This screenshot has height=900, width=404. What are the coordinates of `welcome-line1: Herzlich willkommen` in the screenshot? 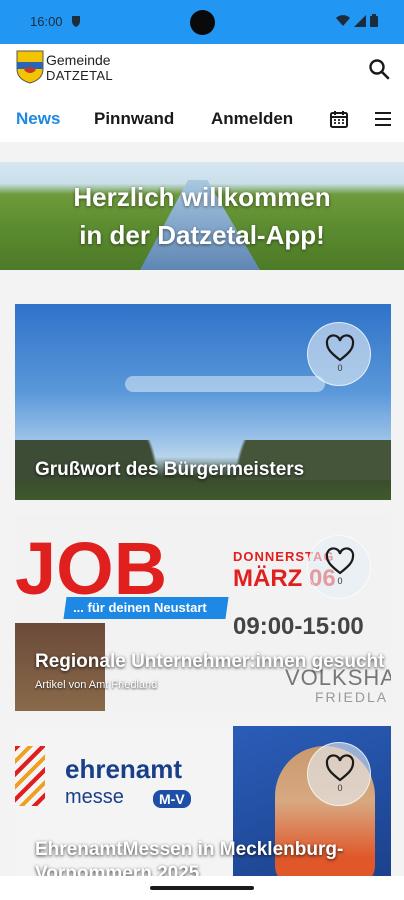 It's located at (202, 197).